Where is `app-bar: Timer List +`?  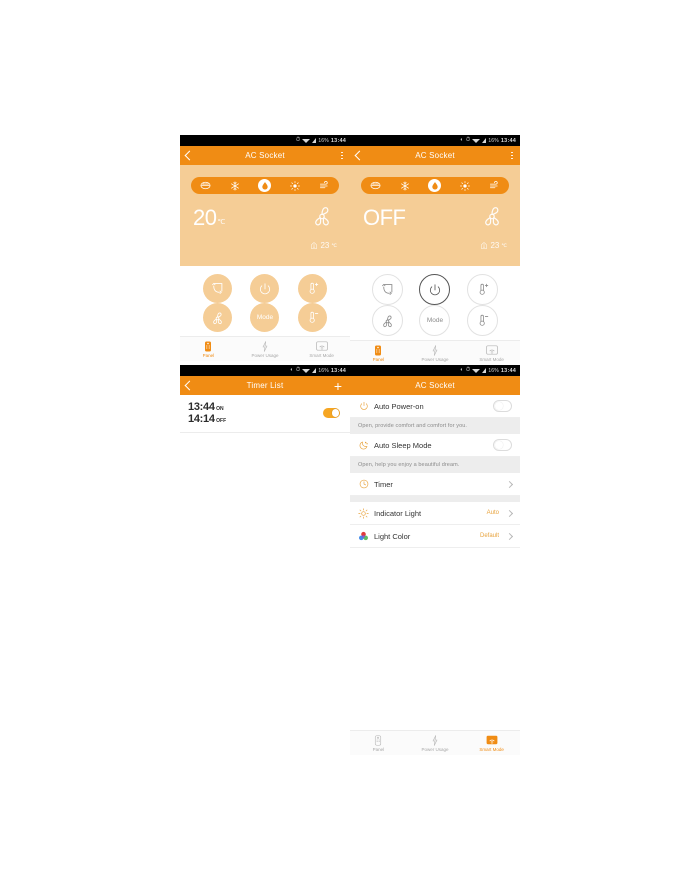
app-bar: Timer List + is located at coordinates (265, 385).